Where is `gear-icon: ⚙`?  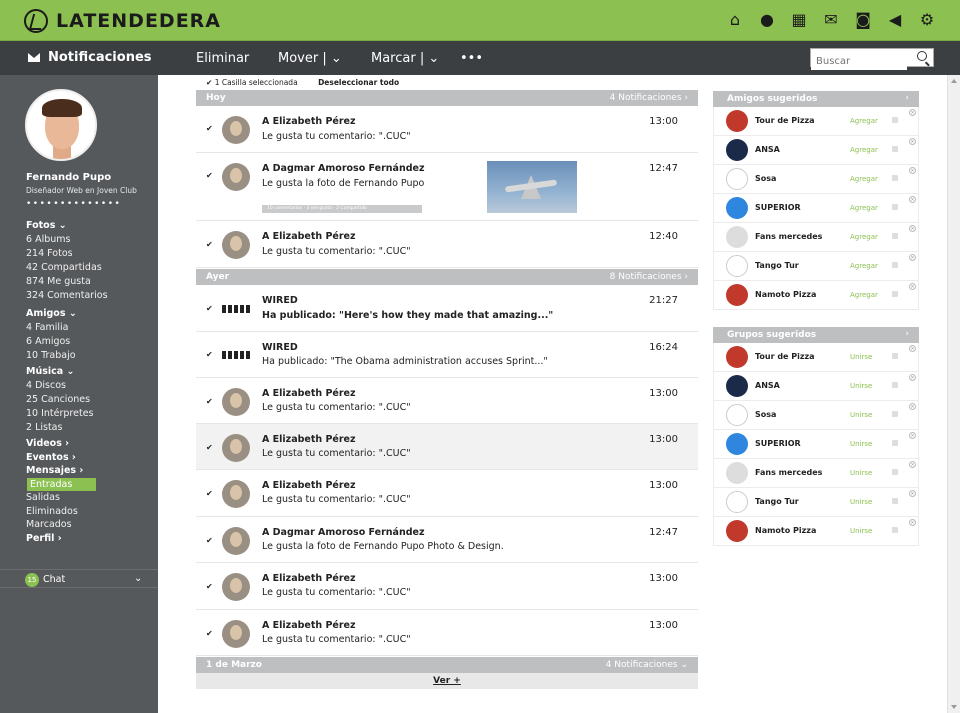
gear-icon: ⚙ is located at coordinates (927, 20).